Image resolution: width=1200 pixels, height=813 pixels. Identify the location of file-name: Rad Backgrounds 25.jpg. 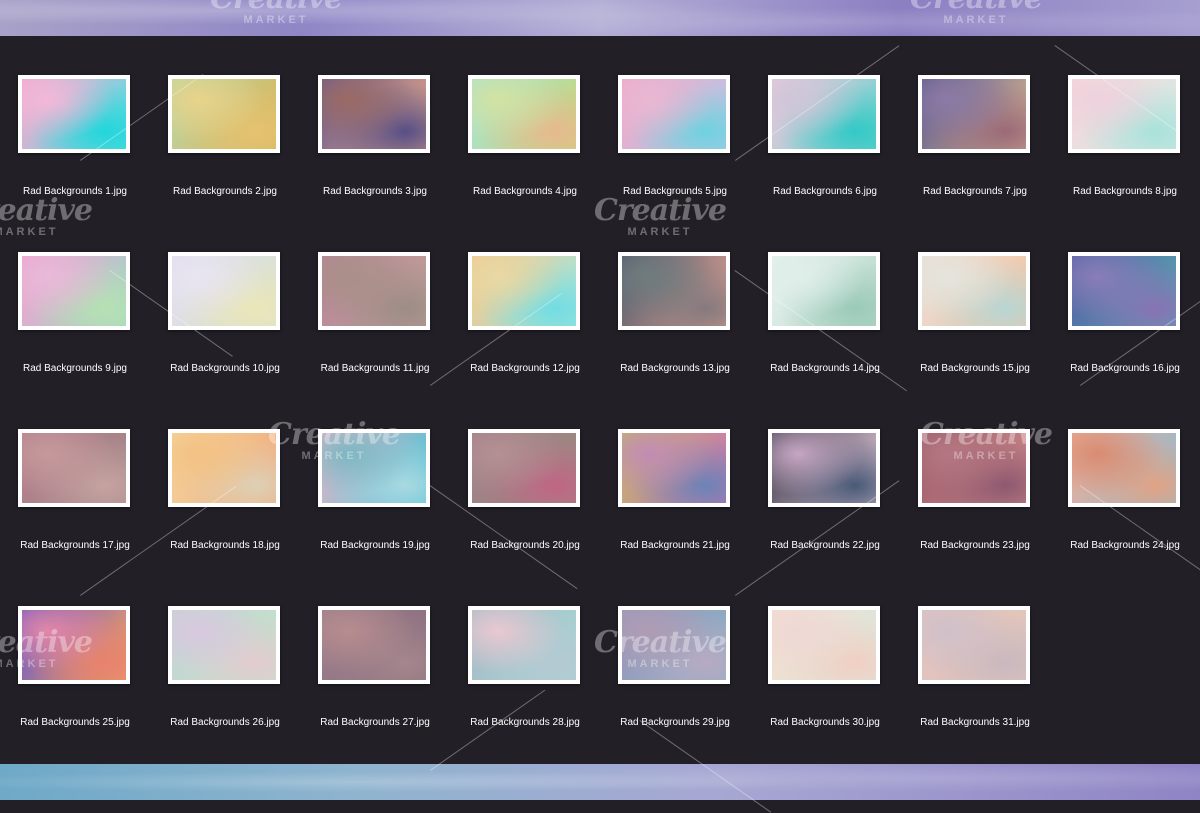
(75, 722).